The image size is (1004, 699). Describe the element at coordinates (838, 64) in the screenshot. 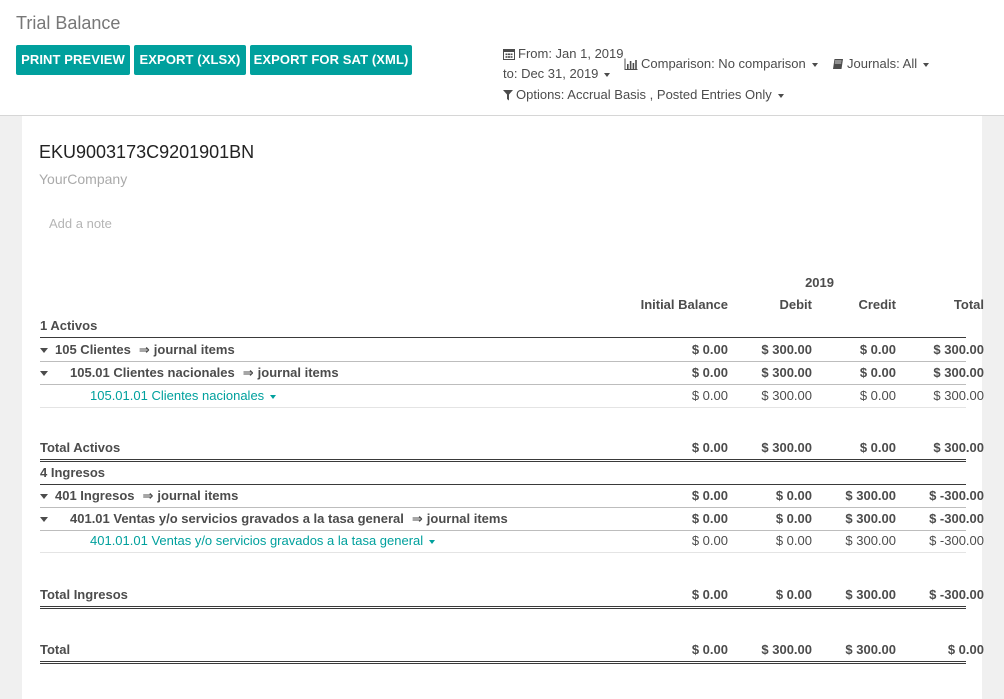

I see `book-icon` at that location.